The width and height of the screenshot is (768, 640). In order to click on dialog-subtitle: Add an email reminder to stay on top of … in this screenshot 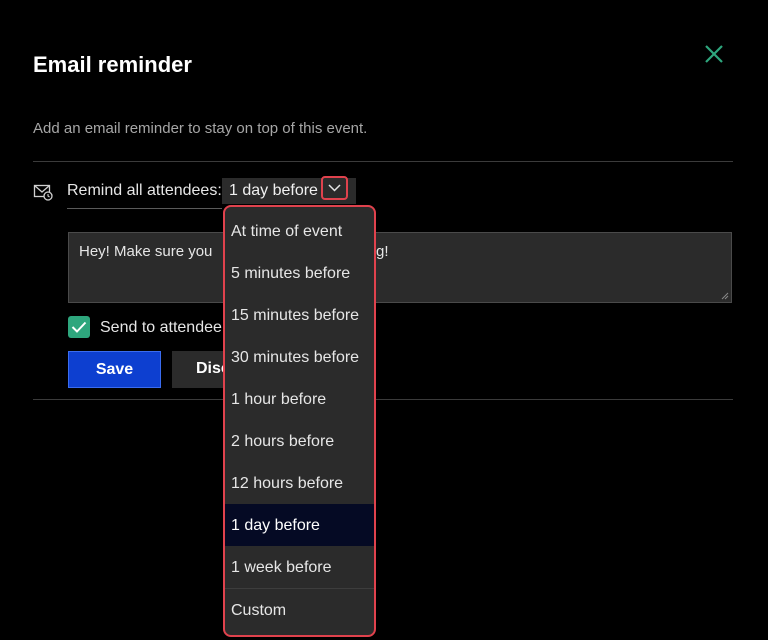, I will do `click(200, 128)`.